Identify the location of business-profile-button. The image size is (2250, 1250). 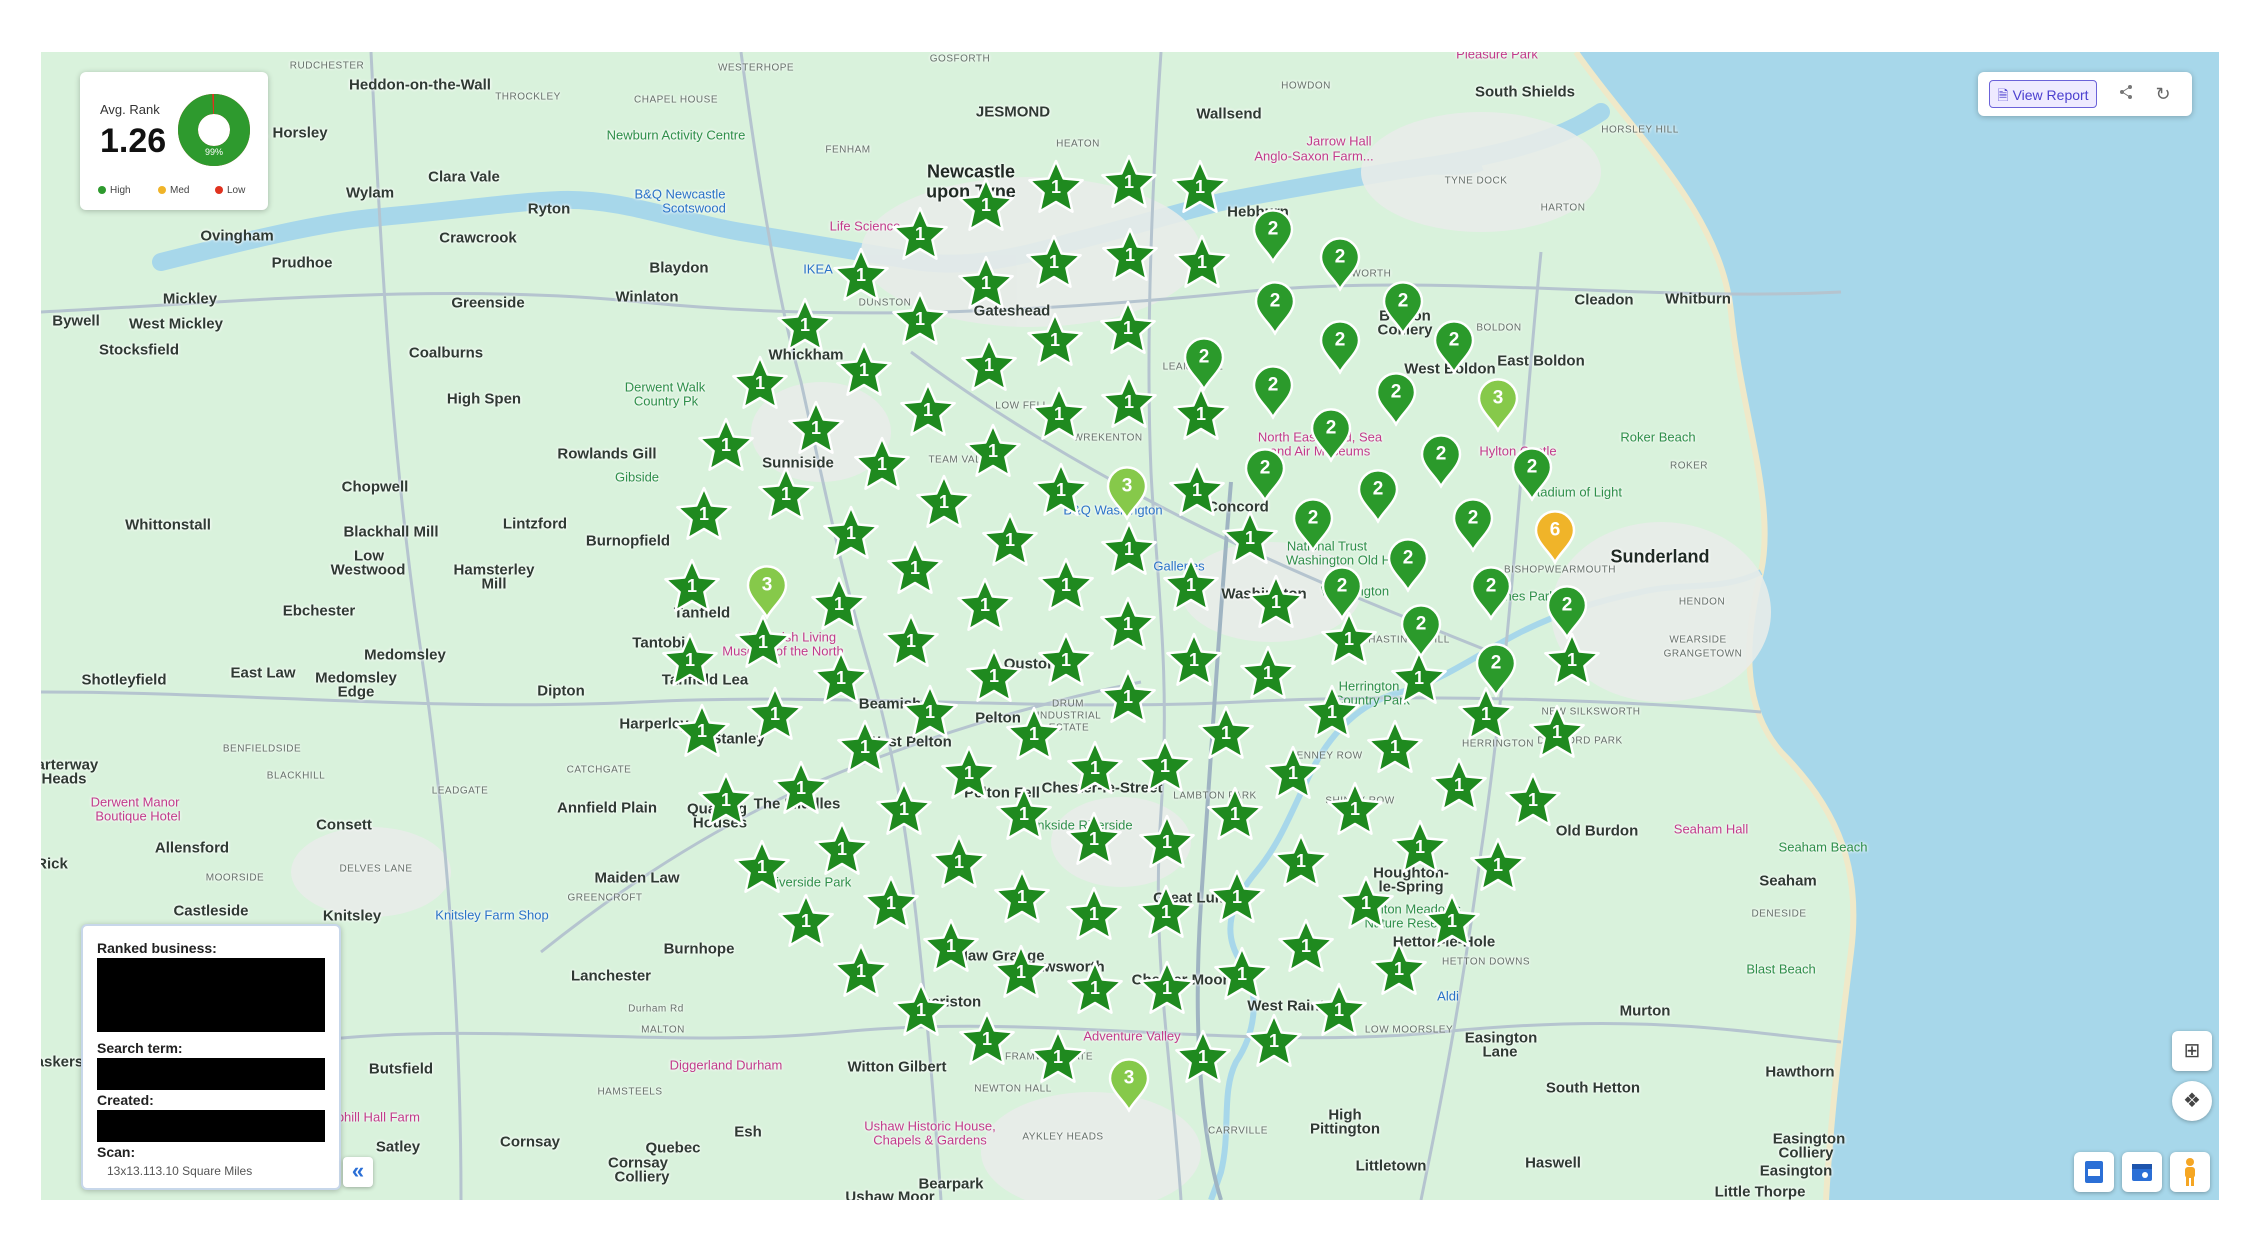
(2142, 1172).